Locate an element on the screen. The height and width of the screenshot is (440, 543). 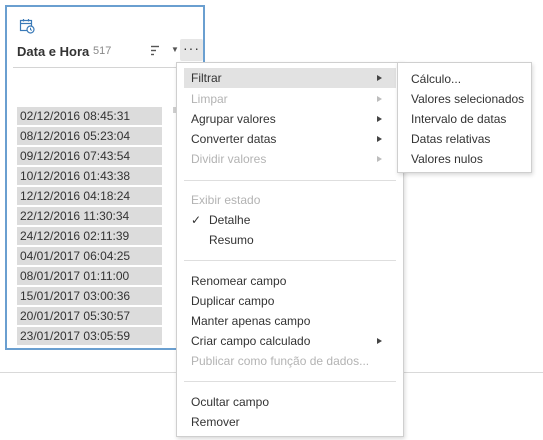
menu-item-label: Manter apenas campo is located at coordinates (251, 321).